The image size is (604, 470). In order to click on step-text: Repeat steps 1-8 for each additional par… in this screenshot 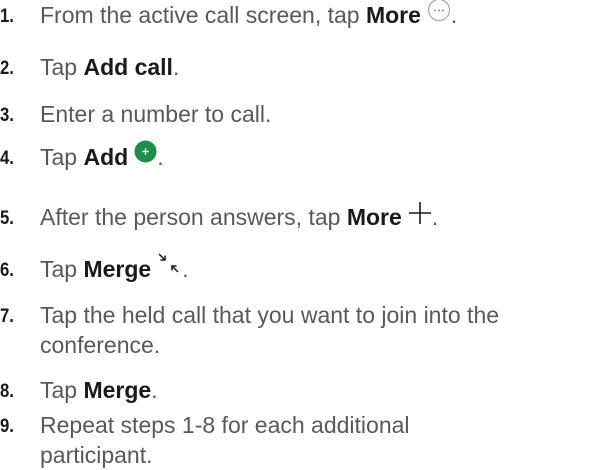, I will do `click(225, 440)`.